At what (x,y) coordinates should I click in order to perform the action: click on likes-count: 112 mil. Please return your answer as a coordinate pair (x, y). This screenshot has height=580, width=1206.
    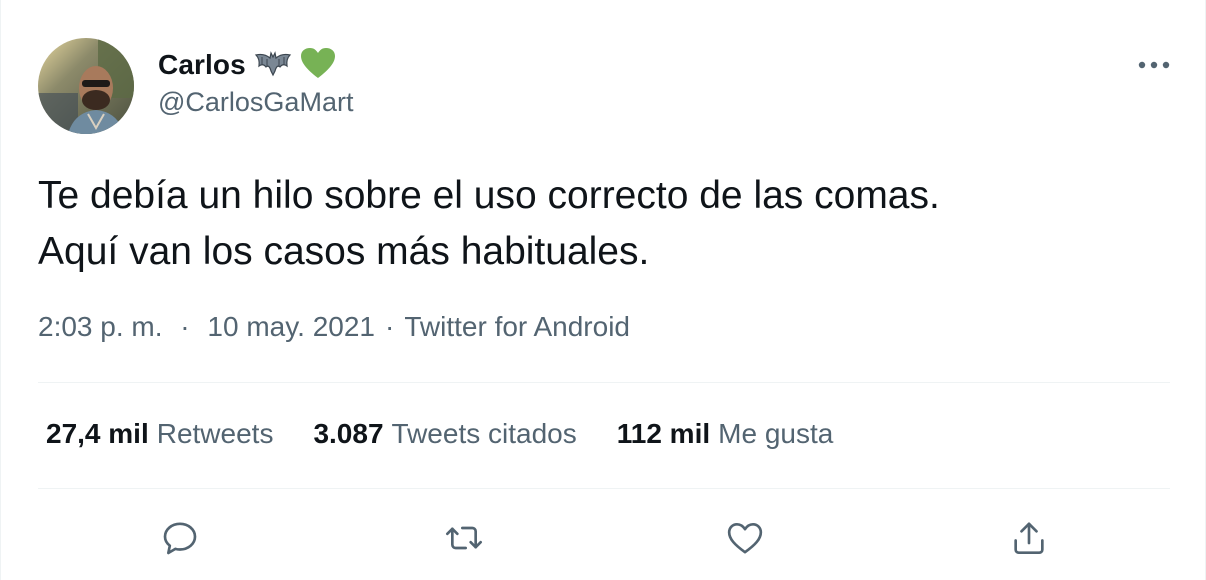
    Looking at the image, I should click on (663, 433).